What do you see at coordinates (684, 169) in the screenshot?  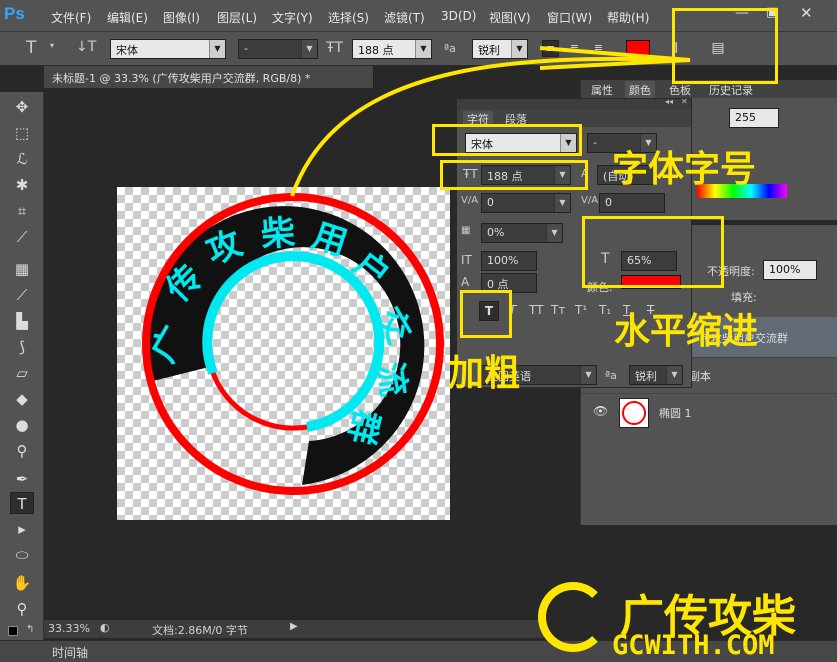 I see `annotation-font-label: 字体字号` at bounding box center [684, 169].